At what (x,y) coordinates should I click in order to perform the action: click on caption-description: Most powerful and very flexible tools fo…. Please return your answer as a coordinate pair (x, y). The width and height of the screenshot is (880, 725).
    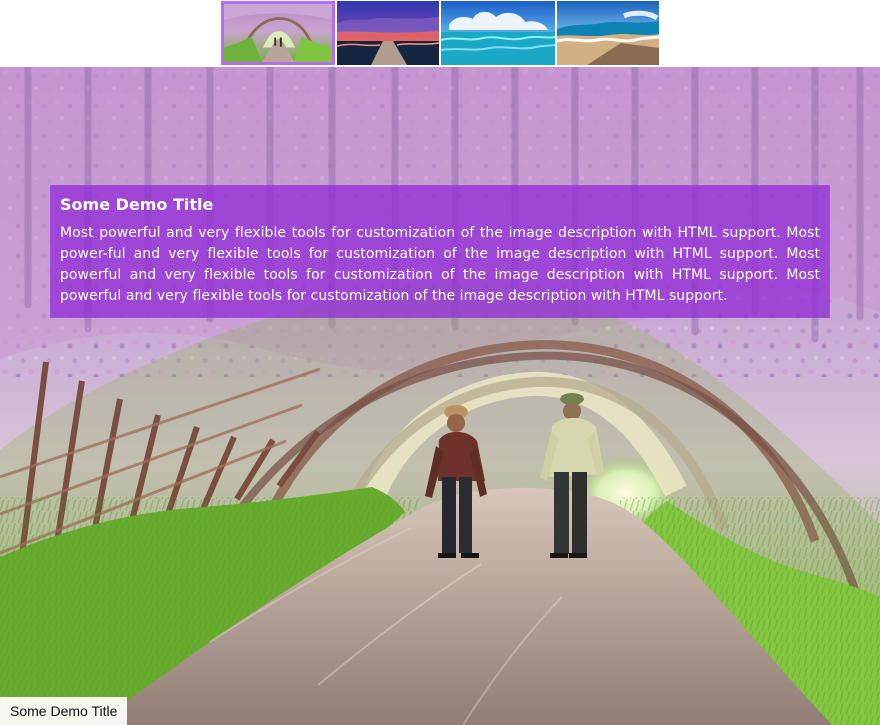
    Looking at the image, I should click on (440, 264).